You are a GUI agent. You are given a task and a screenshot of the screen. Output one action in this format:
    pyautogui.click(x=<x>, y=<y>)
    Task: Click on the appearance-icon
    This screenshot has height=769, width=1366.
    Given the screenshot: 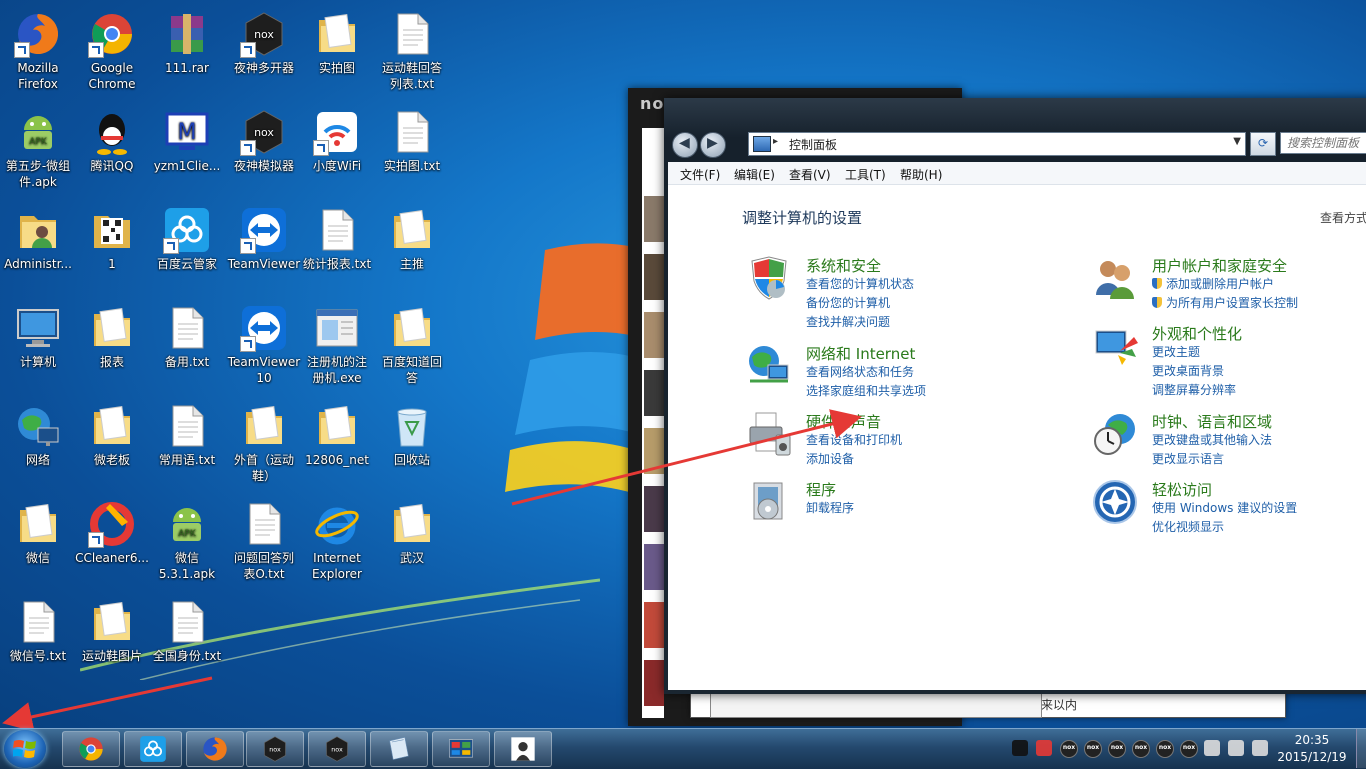 What is the action you would take?
    pyautogui.click(x=1115, y=346)
    